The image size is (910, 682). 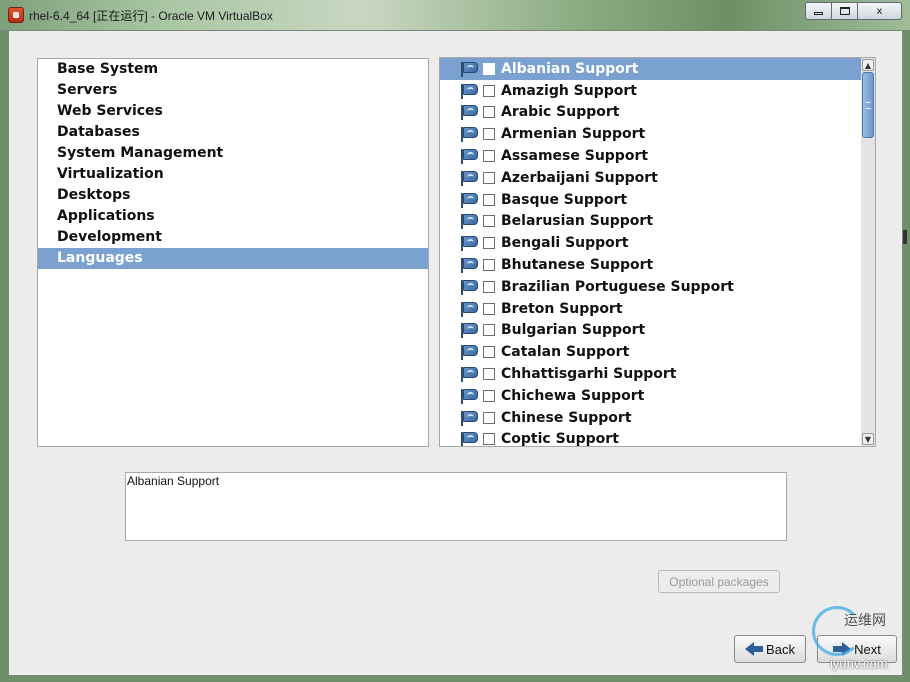 What do you see at coordinates (657, 309) in the screenshot?
I see `package-group-row: Breton Support` at bounding box center [657, 309].